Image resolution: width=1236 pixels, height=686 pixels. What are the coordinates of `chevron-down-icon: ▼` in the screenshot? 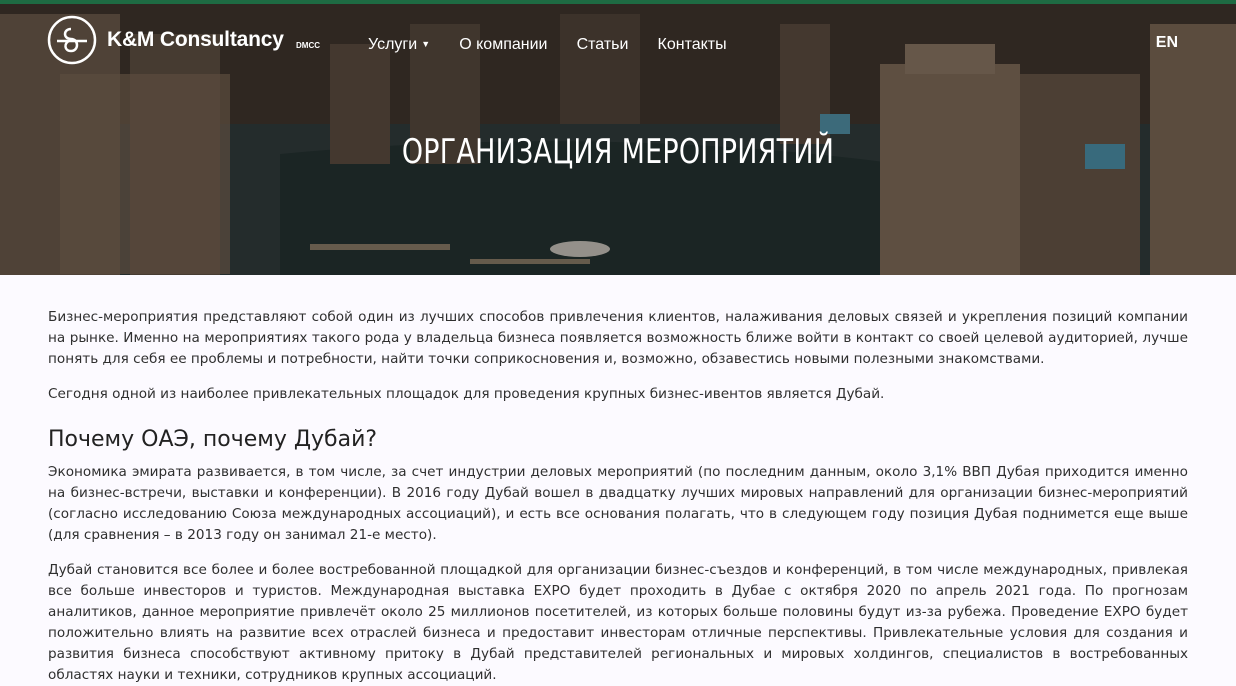 It's located at (426, 44).